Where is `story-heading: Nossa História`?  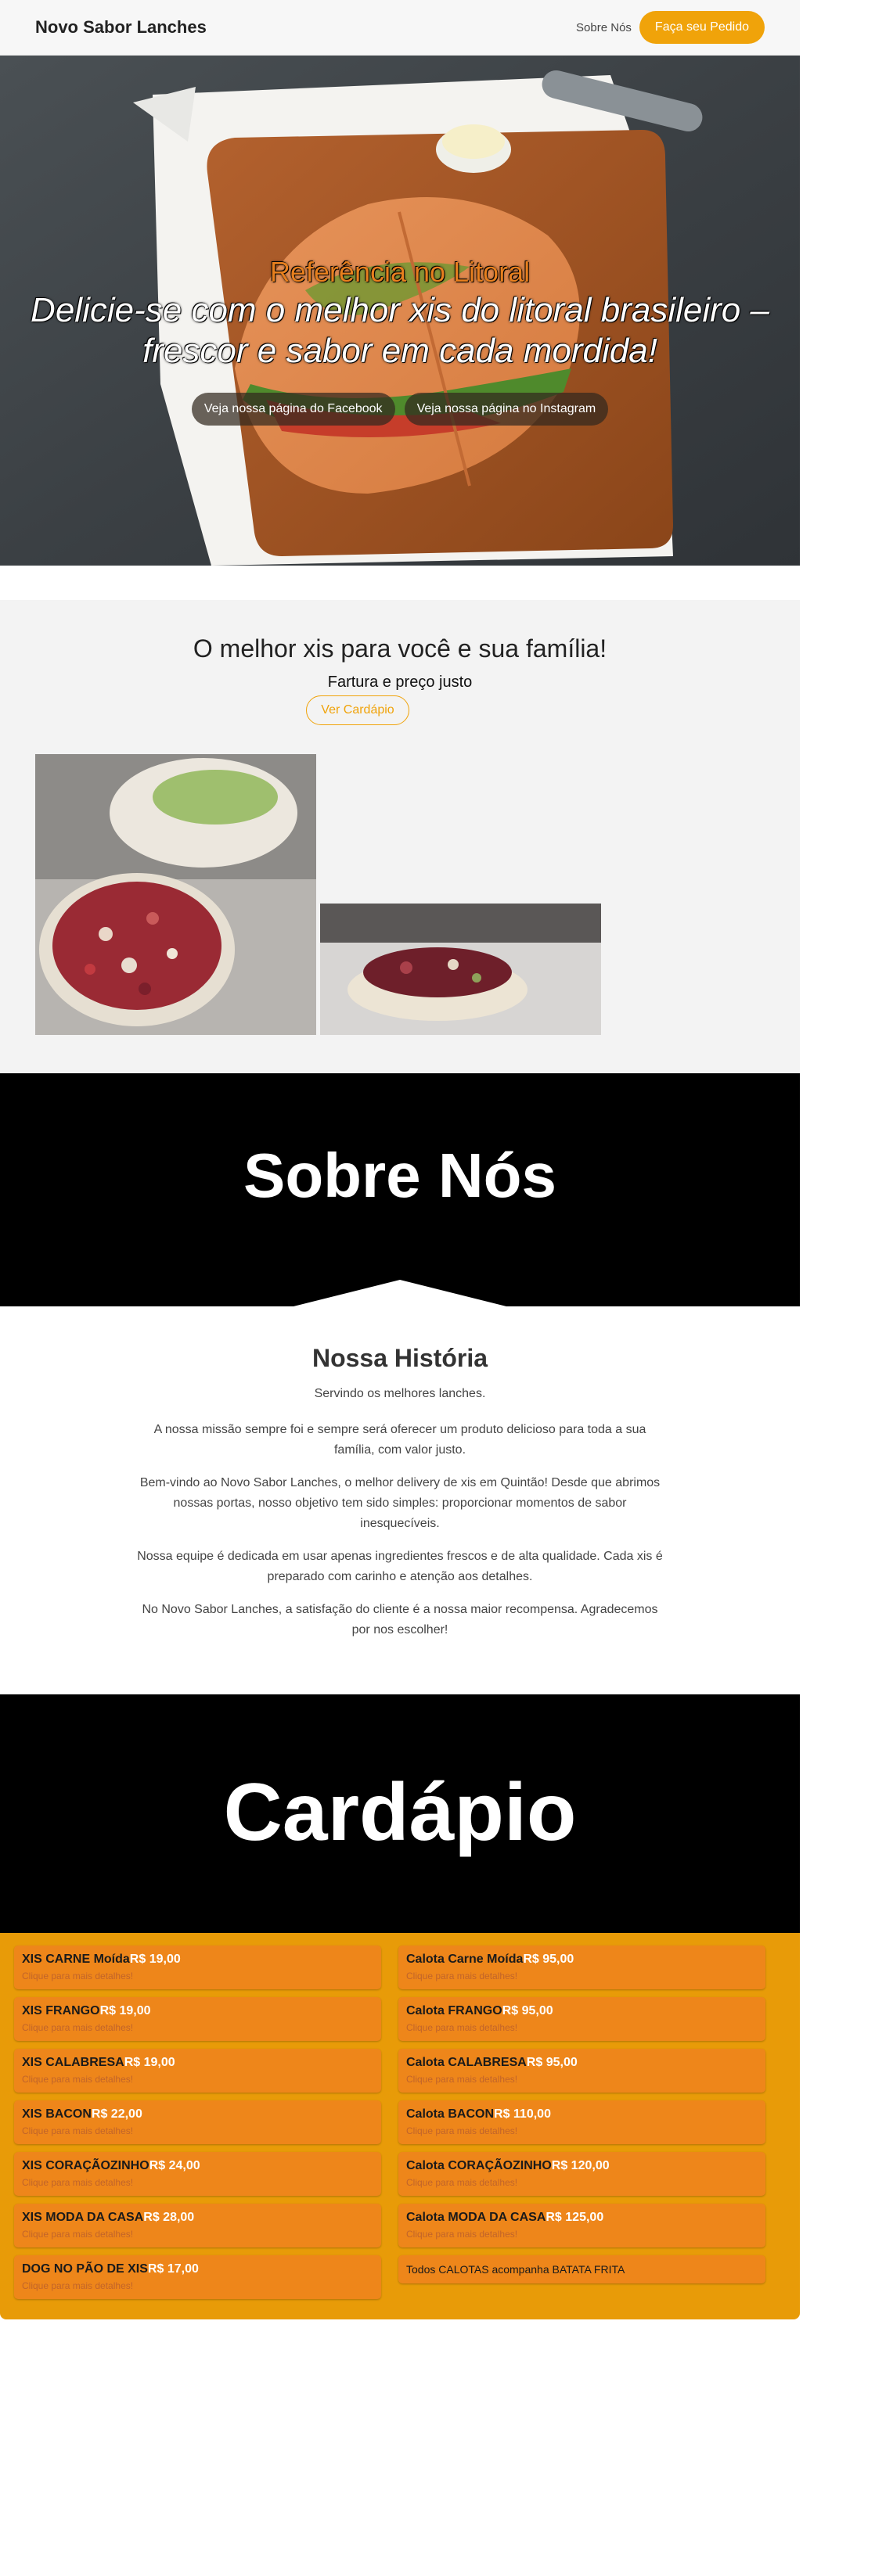
story-heading: Nossa História is located at coordinates (399, 1358).